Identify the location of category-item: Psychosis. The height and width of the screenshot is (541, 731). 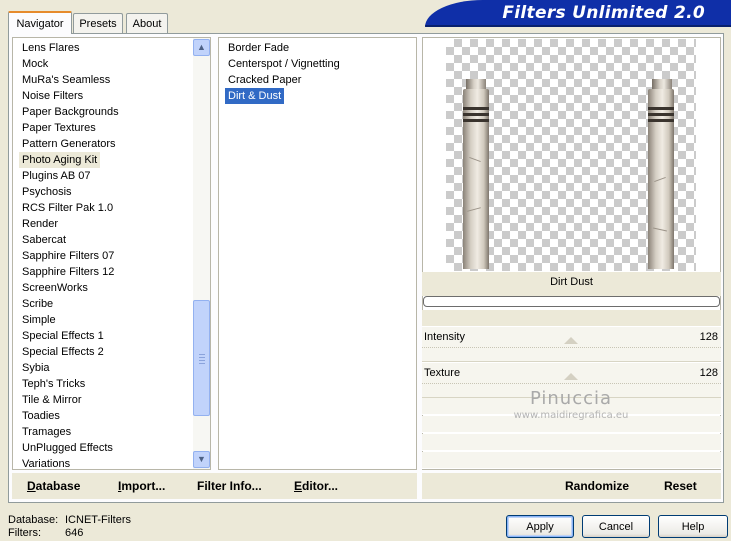
(47, 192).